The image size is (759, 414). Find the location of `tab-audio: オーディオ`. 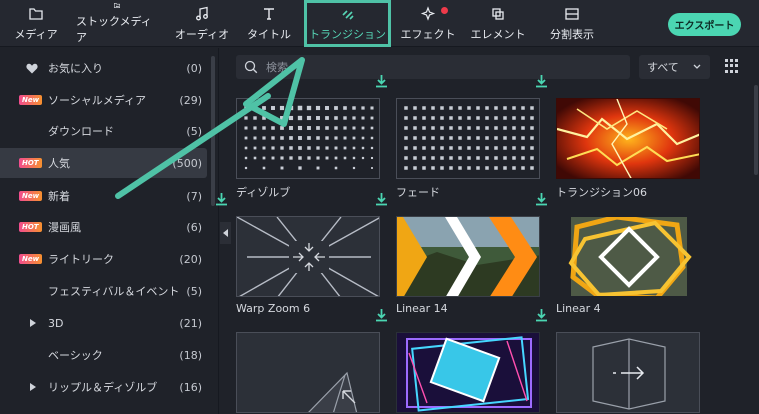

tab-audio: オーディオ is located at coordinates (202, 23).